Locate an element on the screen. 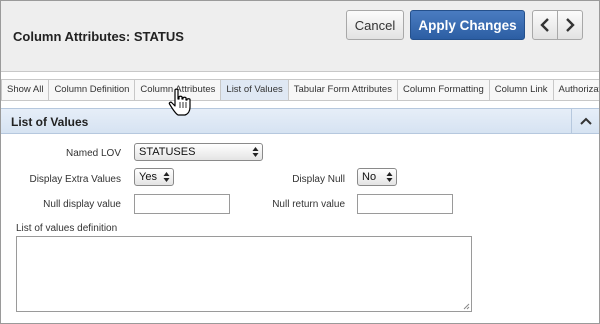 The height and width of the screenshot is (324, 600). page-title: Column Attributes: STATUS is located at coordinates (98, 36).